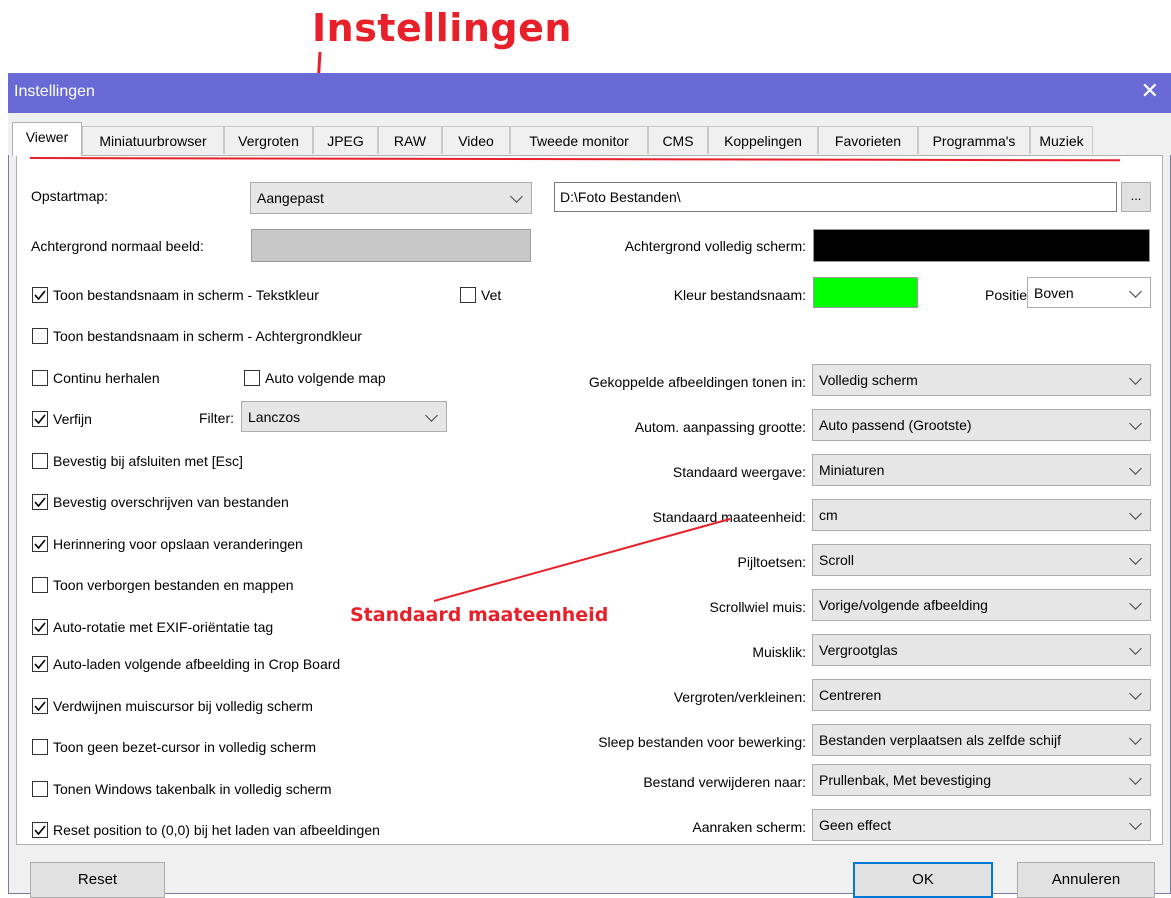  What do you see at coordinates (40, 627) in the screenshot?
I see `auto-rotate-checkbox` at bounding box center [40, 627].